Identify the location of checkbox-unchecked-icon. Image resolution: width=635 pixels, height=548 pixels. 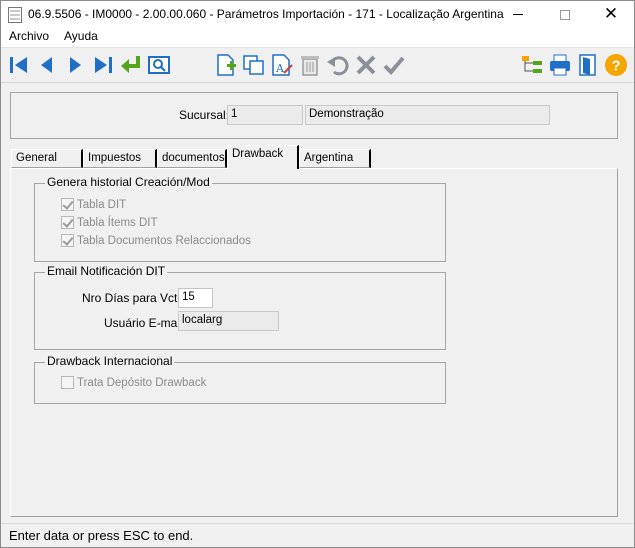
(67, 382).